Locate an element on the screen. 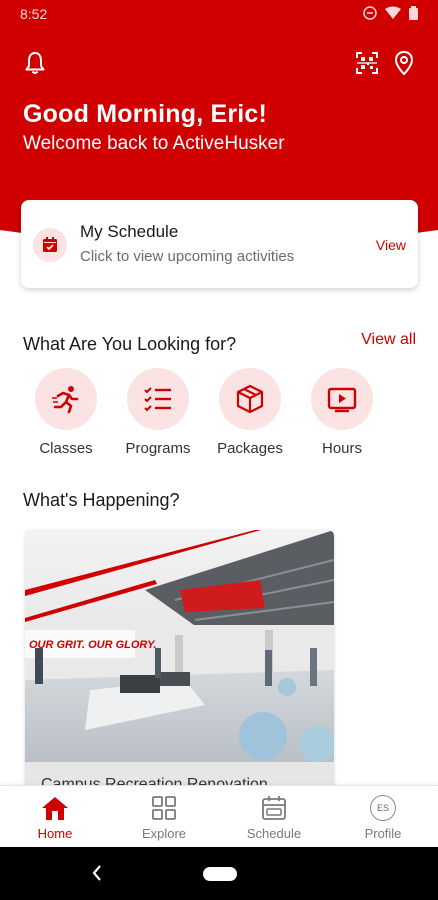 The image size is (438, 900). category-label: Packages is located at coordinates (250, 448).